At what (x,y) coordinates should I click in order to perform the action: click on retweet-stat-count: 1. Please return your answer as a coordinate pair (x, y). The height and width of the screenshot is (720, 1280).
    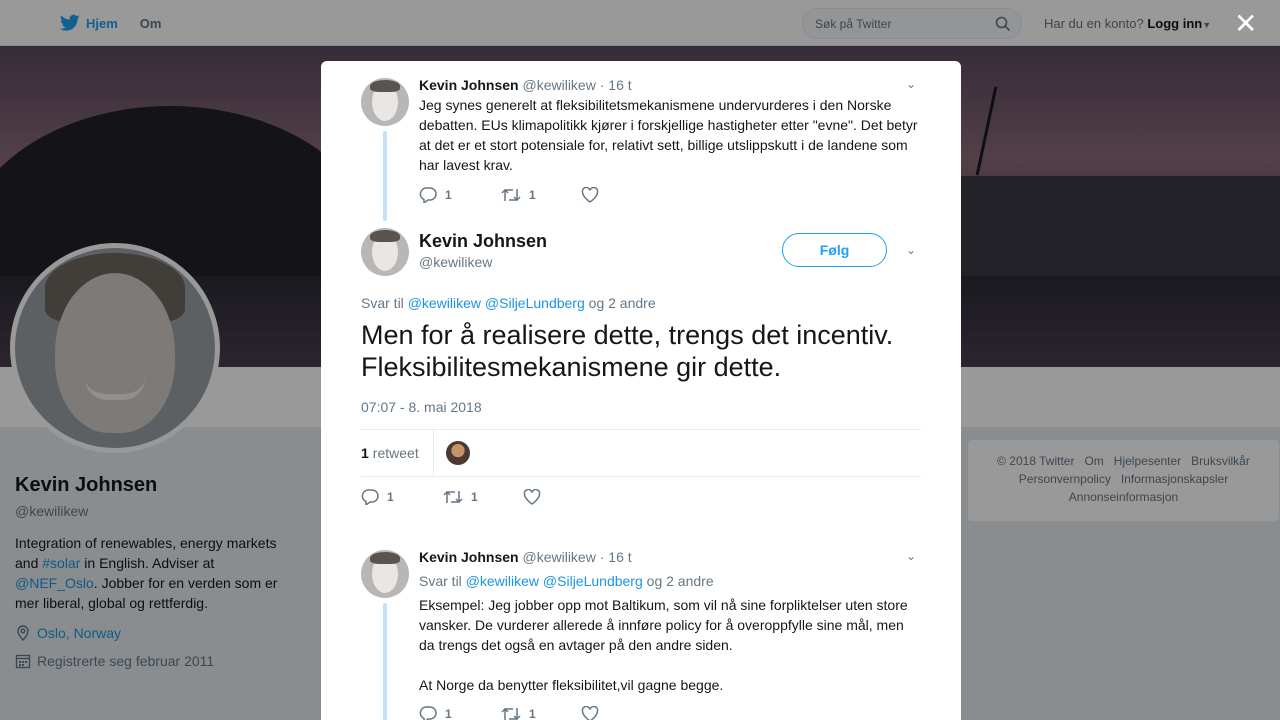
    Looking at the image, I should click on (365, 453).